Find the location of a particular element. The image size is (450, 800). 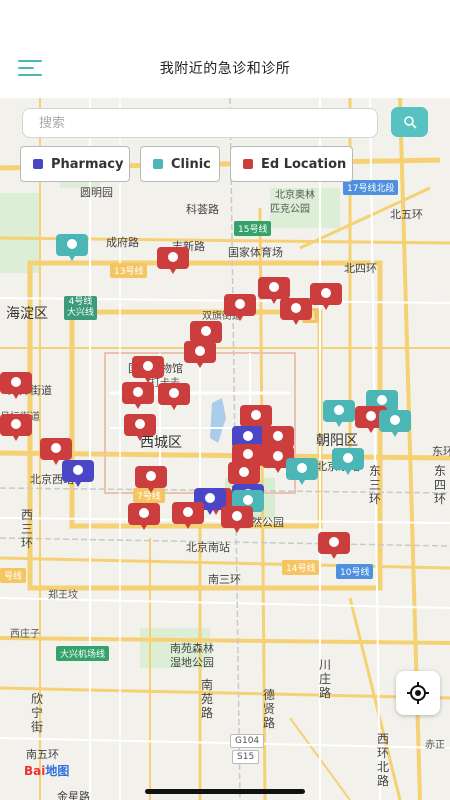

filter-ed-location: Ed Location is located at coordinates (291, 164).